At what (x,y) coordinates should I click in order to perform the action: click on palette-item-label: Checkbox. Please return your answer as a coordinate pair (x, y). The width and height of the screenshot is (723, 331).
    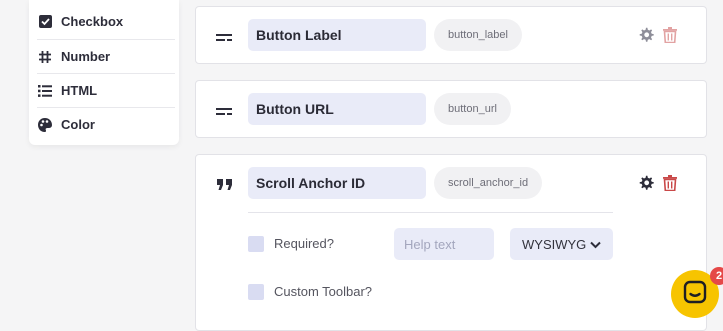
    Looking at the image, I should click on (92, 21).